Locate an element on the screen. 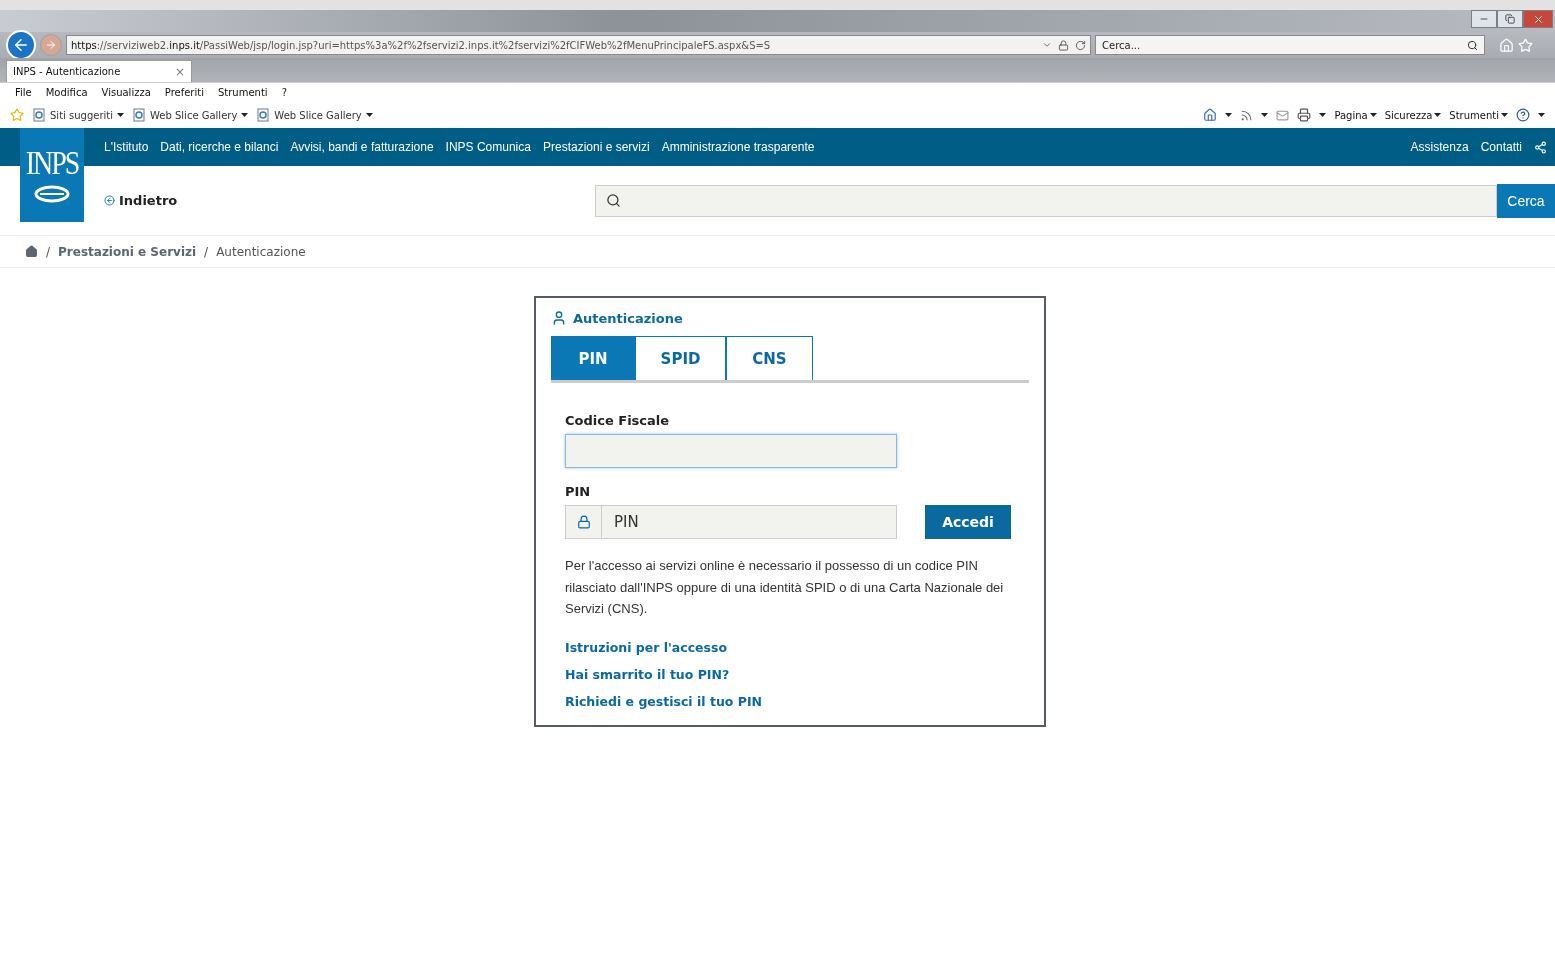 Image resolution: width=1555 pixels, height=955 pixels. back-icon is located at coordinates (21, 45).